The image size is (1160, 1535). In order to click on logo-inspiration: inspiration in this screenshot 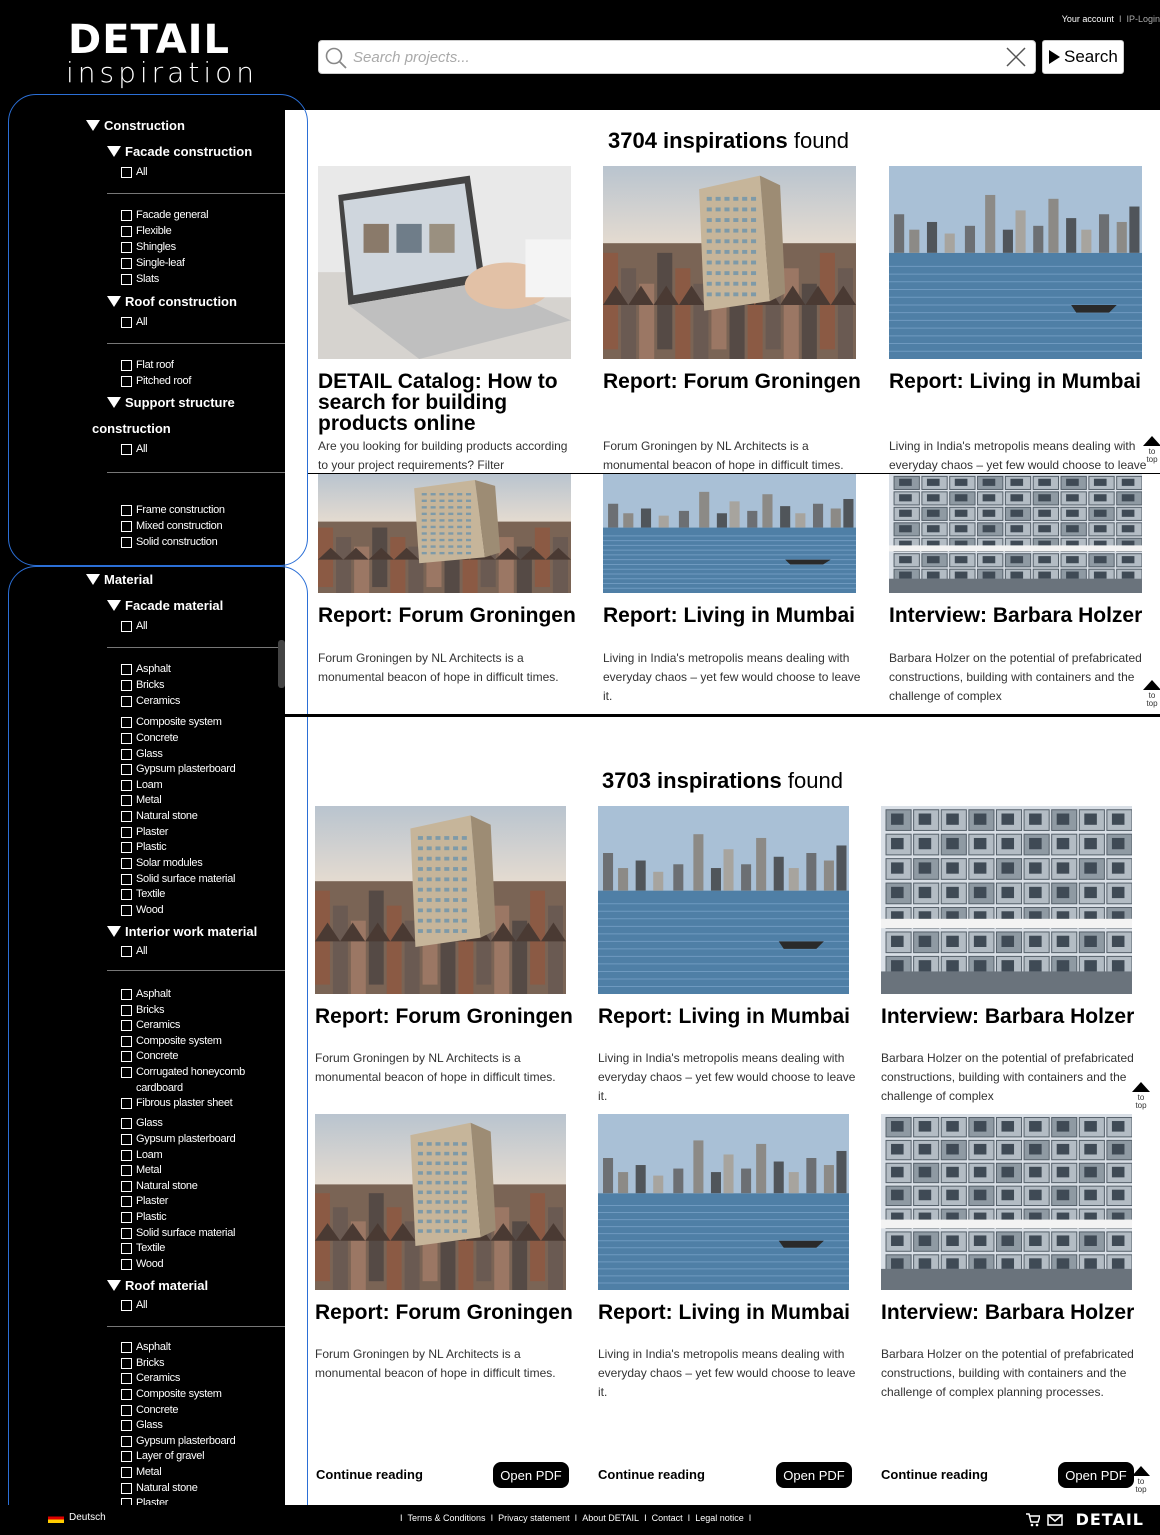, I will do `click(162, 73)`.